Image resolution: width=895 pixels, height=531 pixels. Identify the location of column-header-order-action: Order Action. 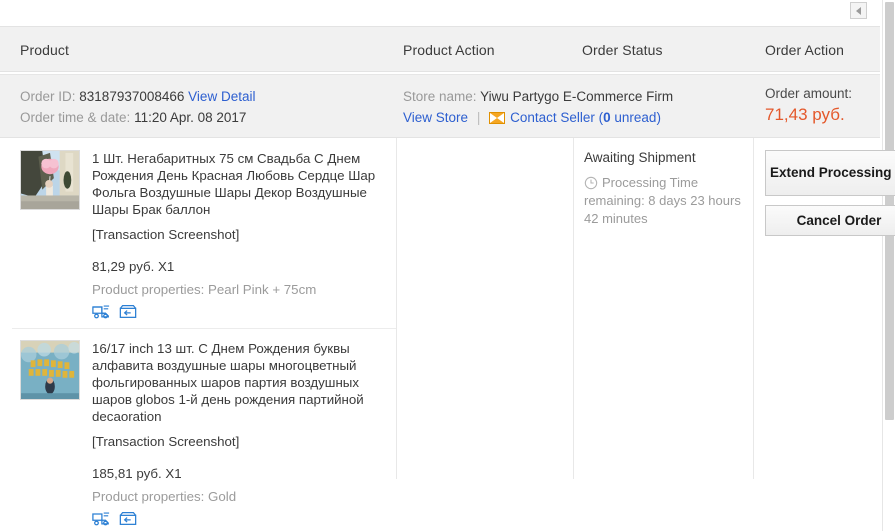
(805, 50).